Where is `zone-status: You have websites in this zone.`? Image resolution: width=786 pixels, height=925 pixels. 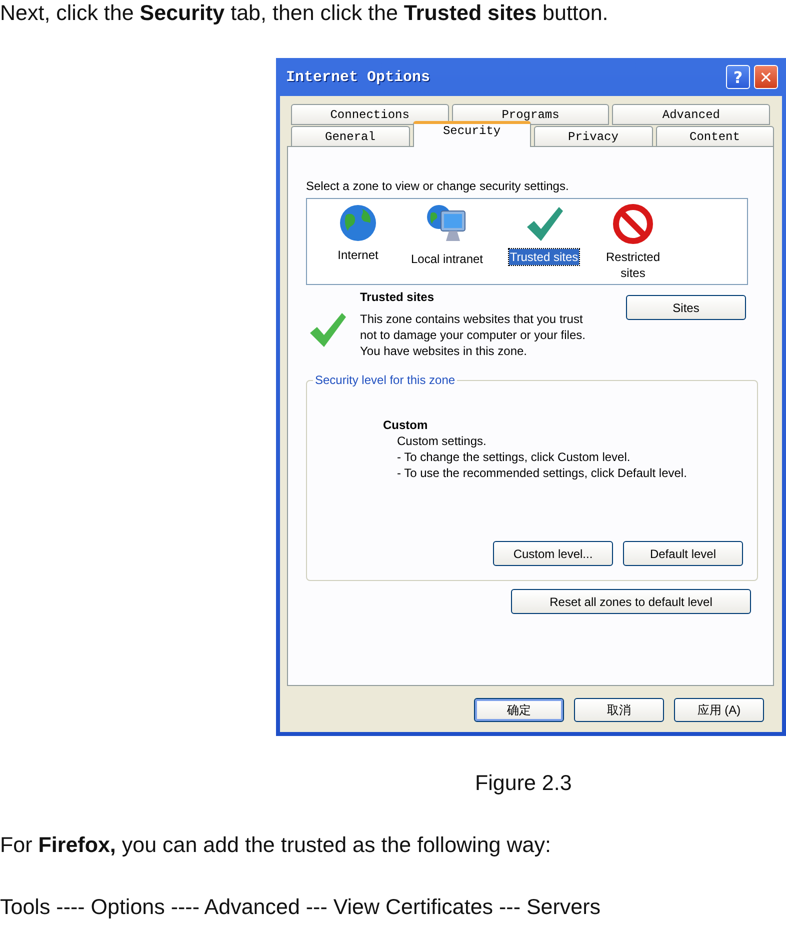 zone-status: You have websites in this zone. is located at coordinates (444, 351).